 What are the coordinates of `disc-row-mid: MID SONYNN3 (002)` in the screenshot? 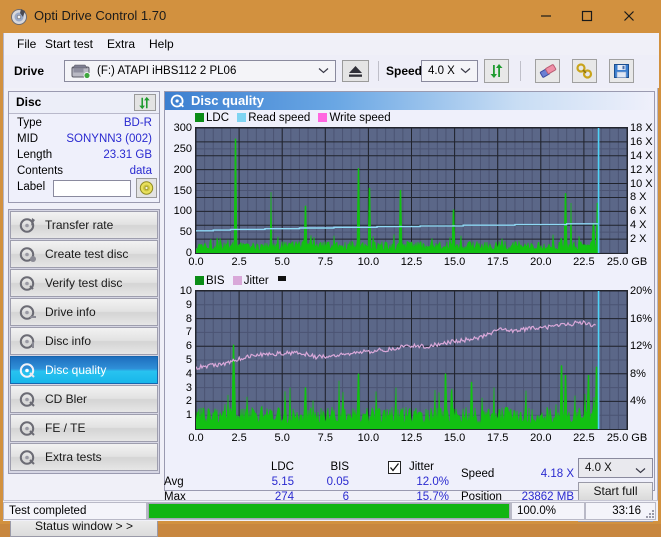 It's located at (84, 141).